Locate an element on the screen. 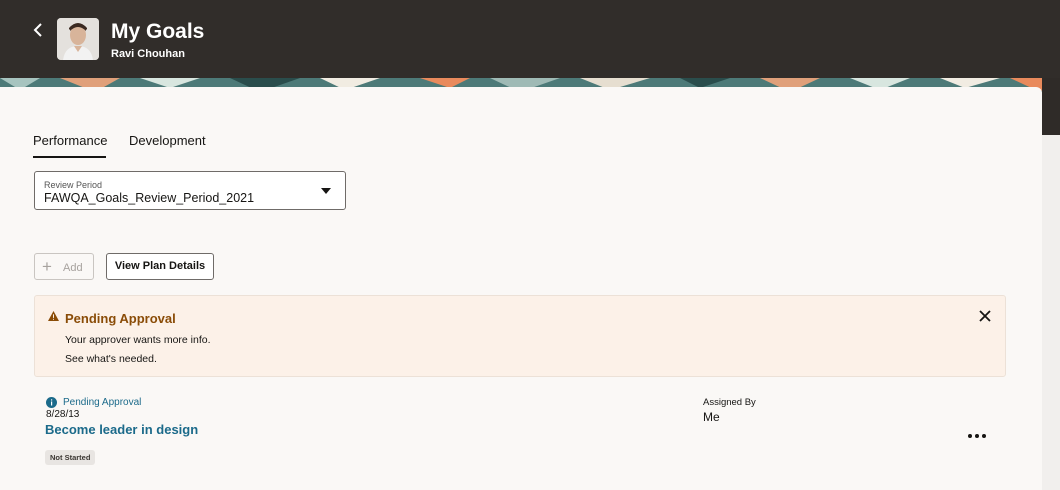  tab-development: Development is located at coordinates (167, 140).